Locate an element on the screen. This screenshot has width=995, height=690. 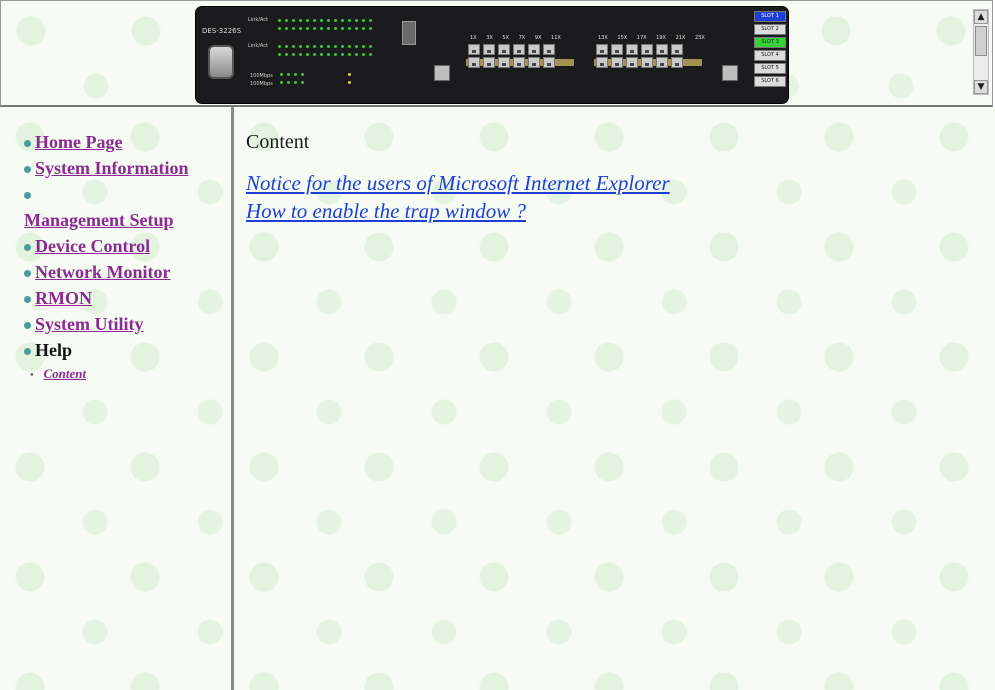
port-group-left is located at coordinates (512, 56).